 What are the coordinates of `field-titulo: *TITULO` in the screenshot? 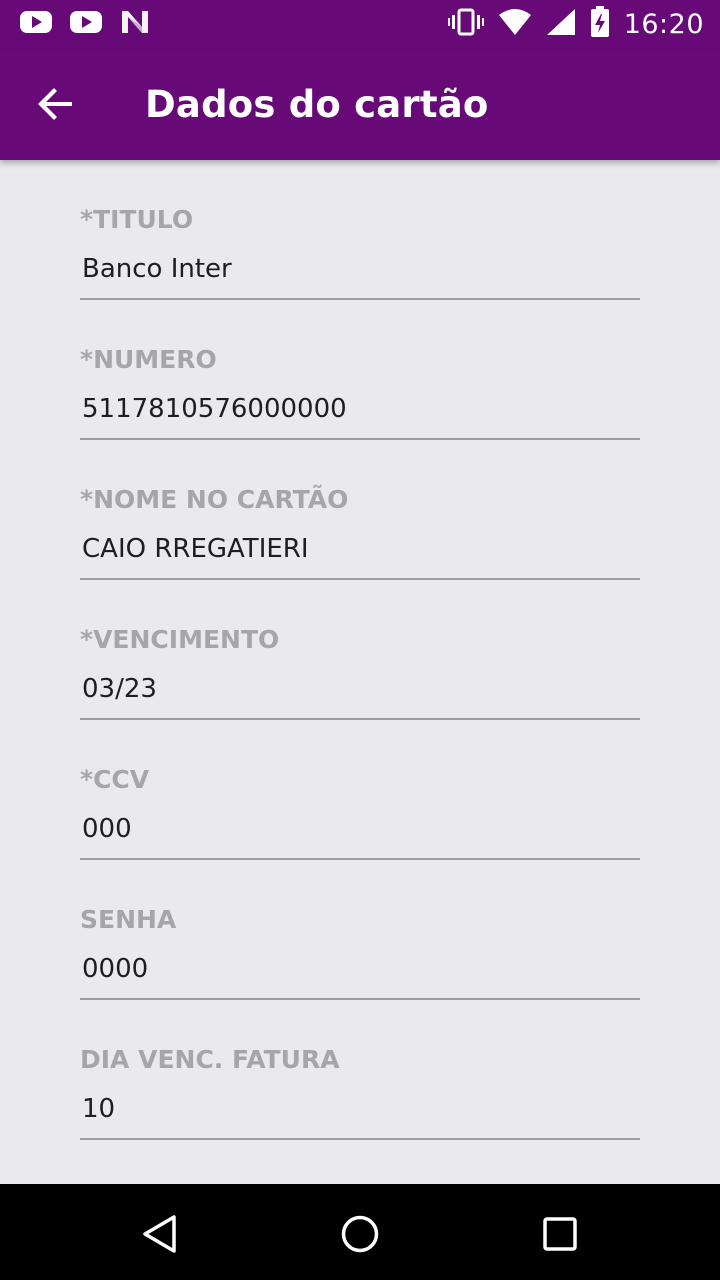 It's located at (360, 230).